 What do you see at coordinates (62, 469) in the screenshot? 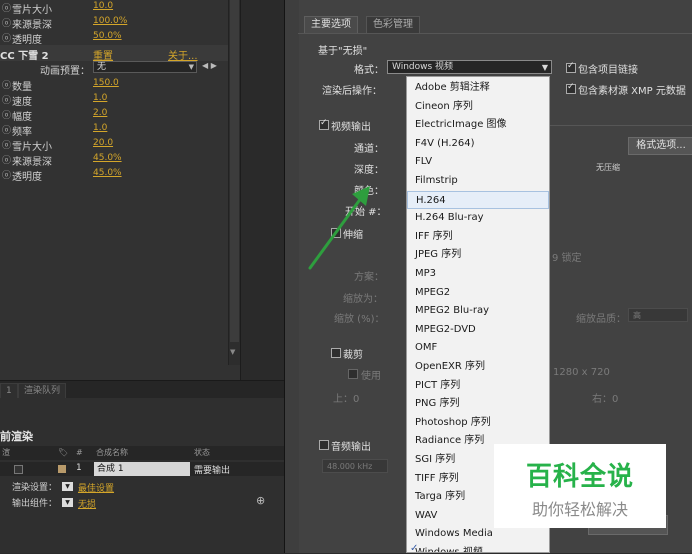
I see `label-color-swatch` at bounding box center [62, 469].